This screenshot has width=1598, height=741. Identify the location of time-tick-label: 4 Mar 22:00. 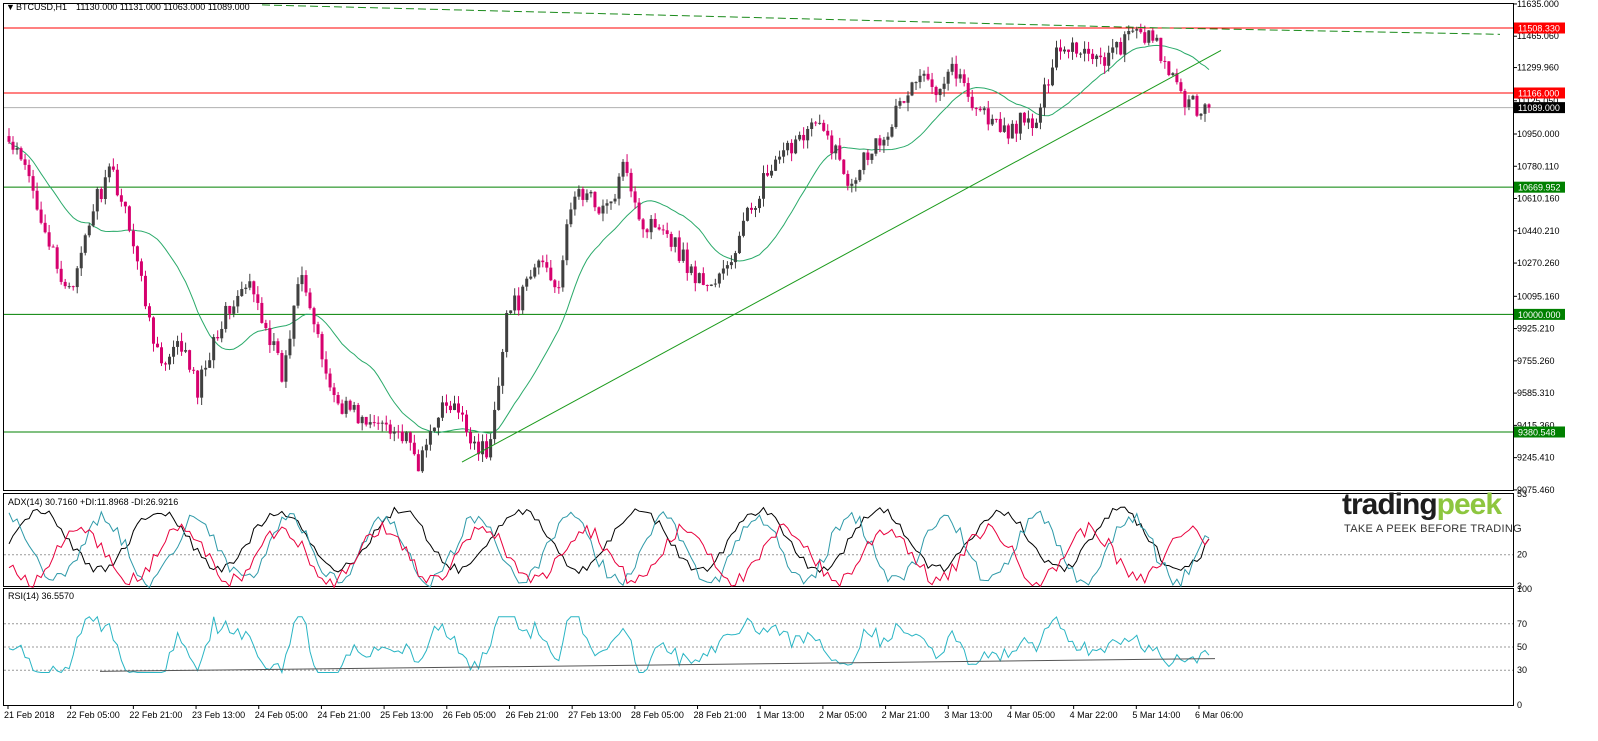
(1094, 715).